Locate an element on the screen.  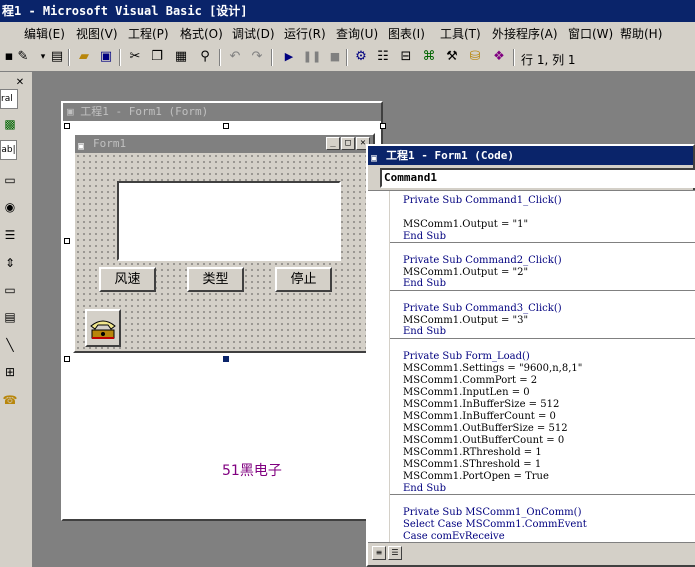
line-icon: ╲ is located at coordinates (10, 345).